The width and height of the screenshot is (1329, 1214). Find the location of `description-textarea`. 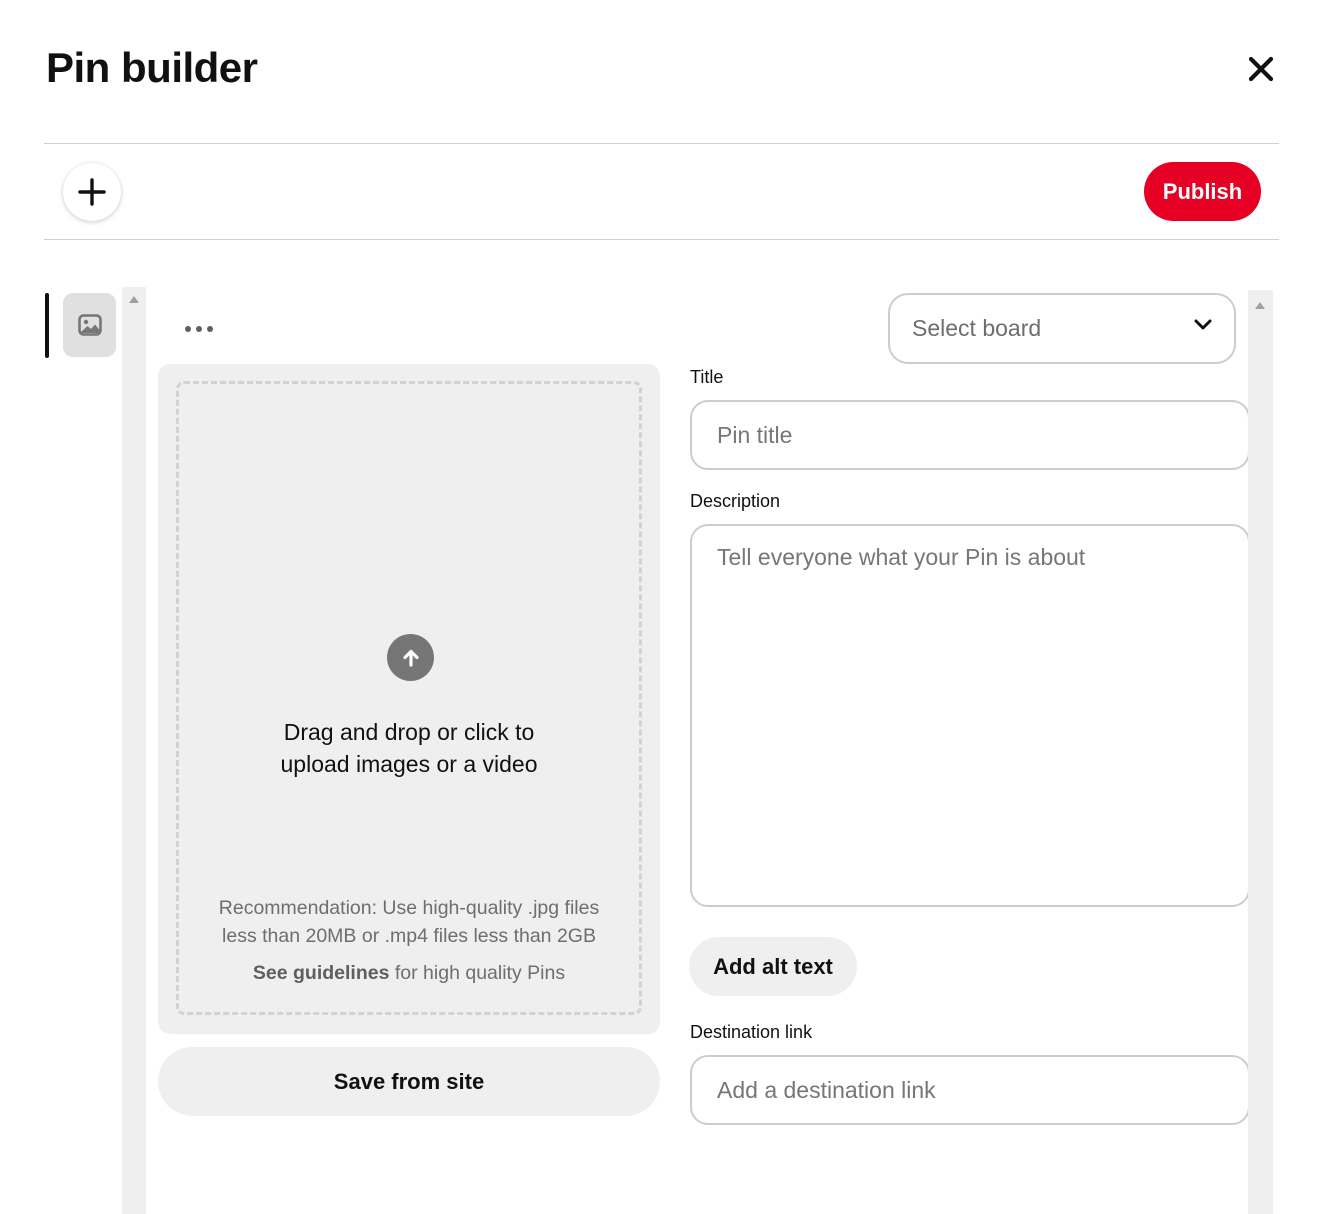

description-textarea is located at coordinates (970, 715).